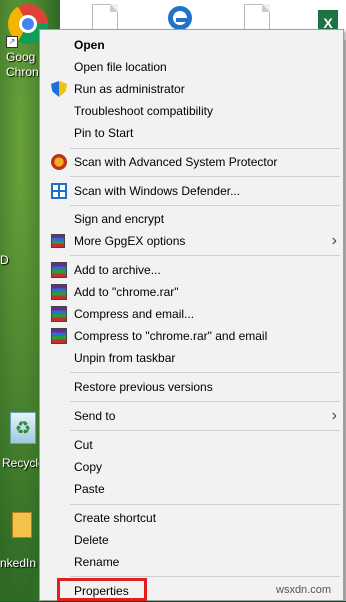  I want to click on desktop-label-fragment: D, so click(4, 260).